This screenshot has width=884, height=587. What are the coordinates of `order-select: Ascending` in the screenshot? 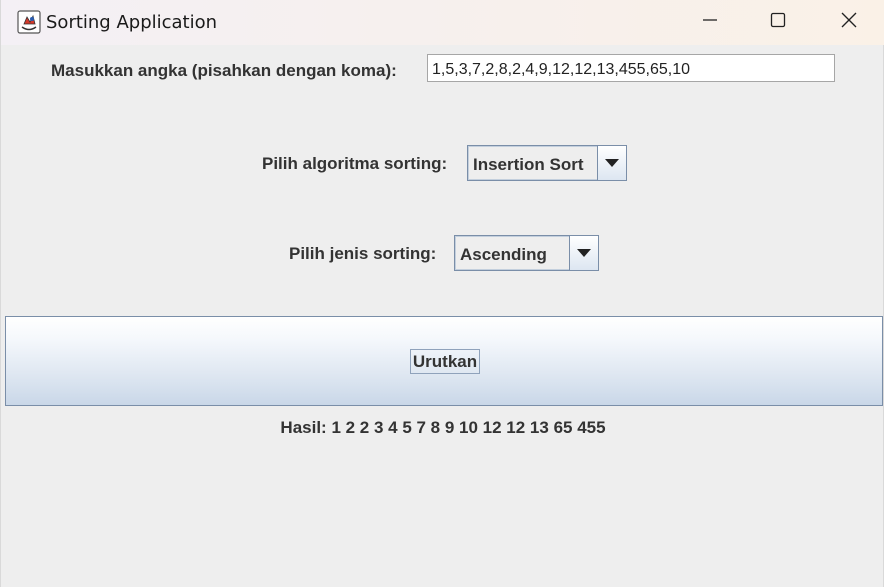 It's located at (526, 253).